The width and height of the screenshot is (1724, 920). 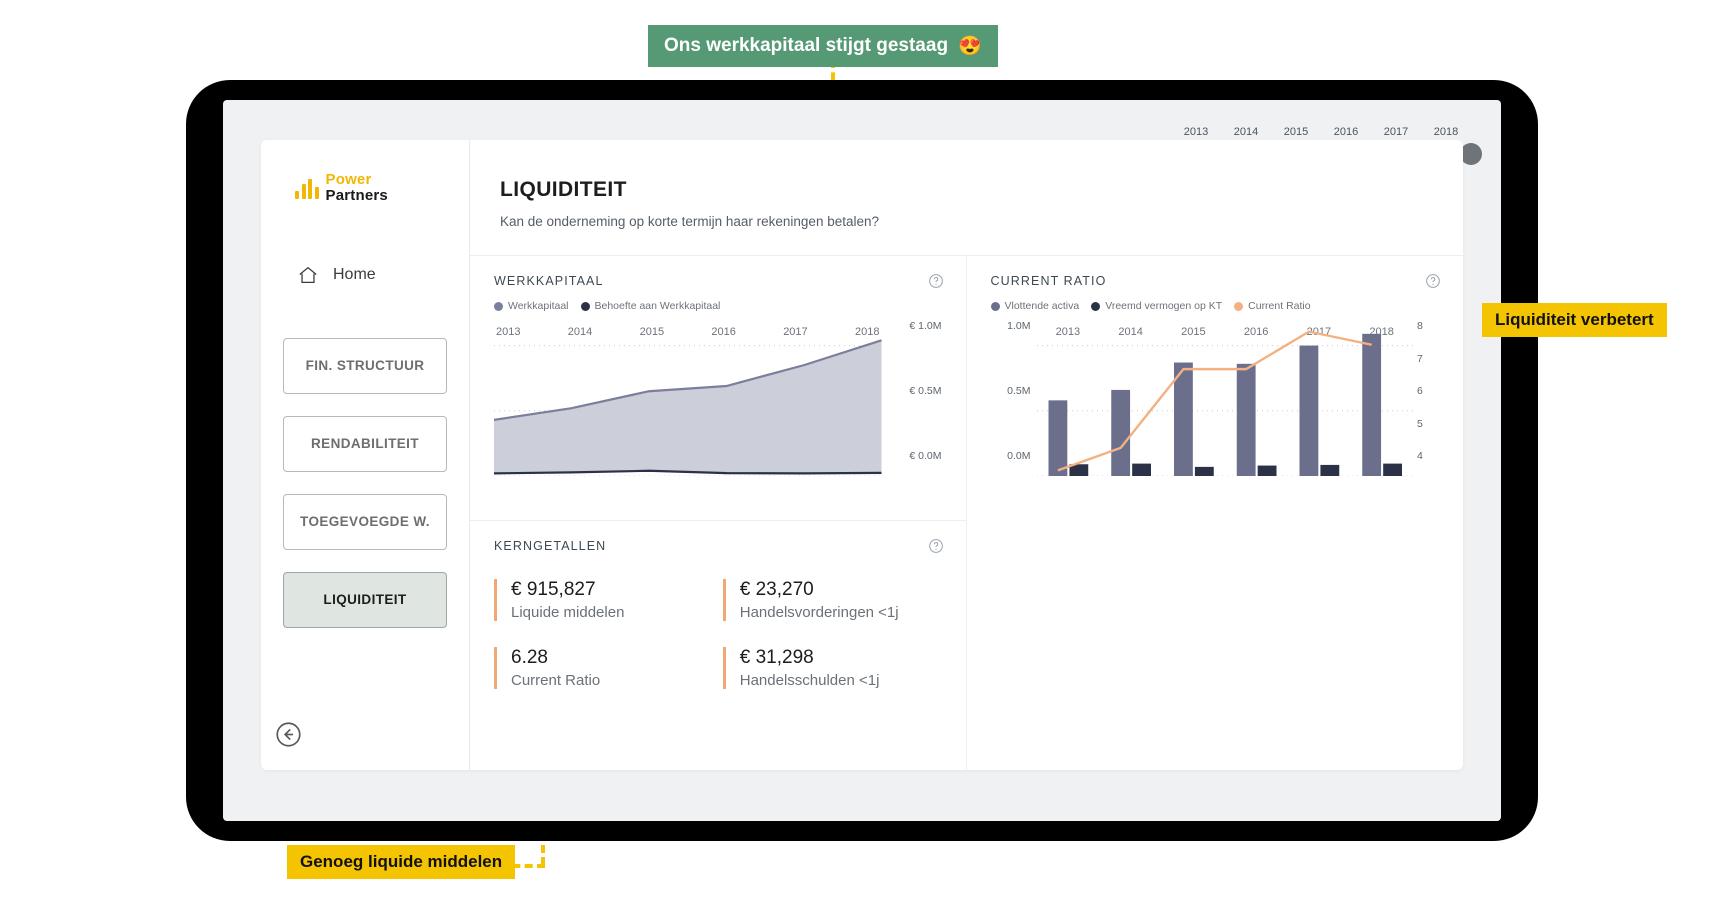 I want to click on sidebar-item-home: Home, so click(x=372, y=275).